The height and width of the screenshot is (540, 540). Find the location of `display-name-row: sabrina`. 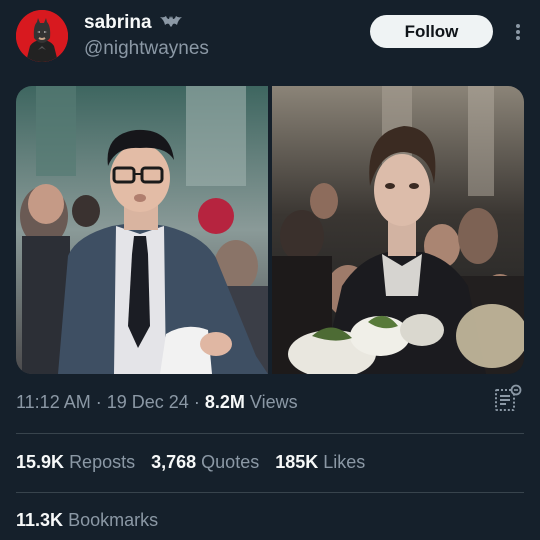

display-name-row: sabrina is located at coordinates (133, 23).